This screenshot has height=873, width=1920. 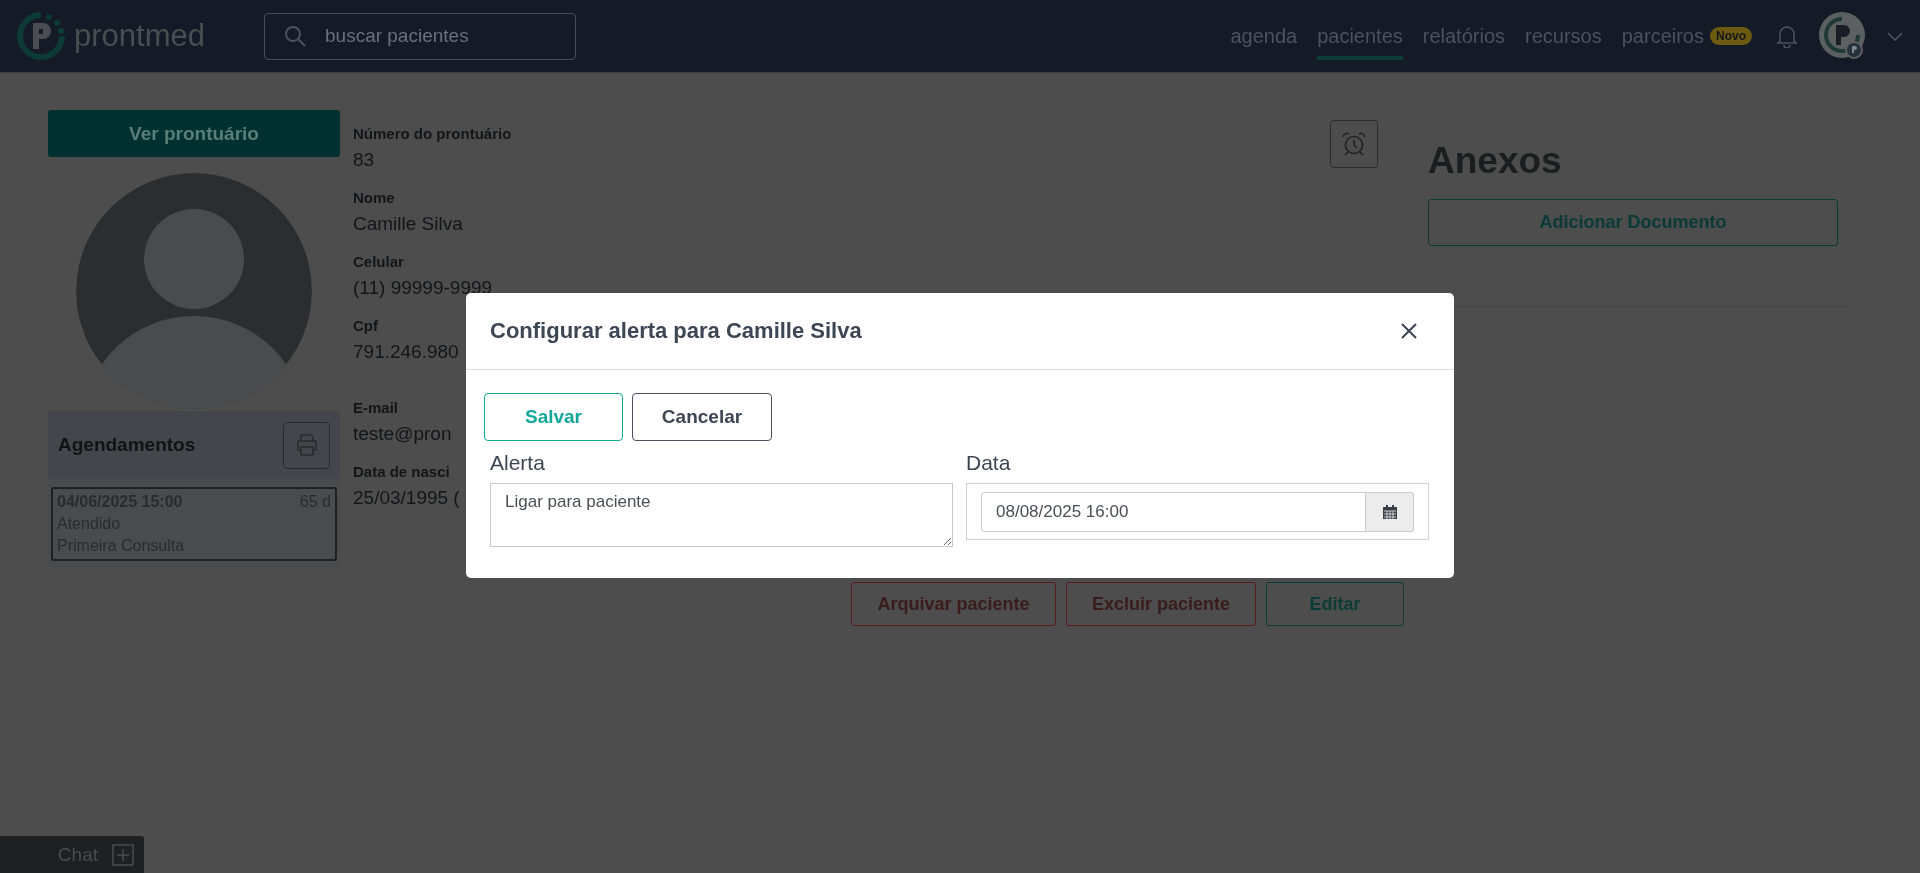 What do you see at coordinates (1563, 38) in the screenshot?
I see `nav-link: recursos` at bounding box center [1563, 38].